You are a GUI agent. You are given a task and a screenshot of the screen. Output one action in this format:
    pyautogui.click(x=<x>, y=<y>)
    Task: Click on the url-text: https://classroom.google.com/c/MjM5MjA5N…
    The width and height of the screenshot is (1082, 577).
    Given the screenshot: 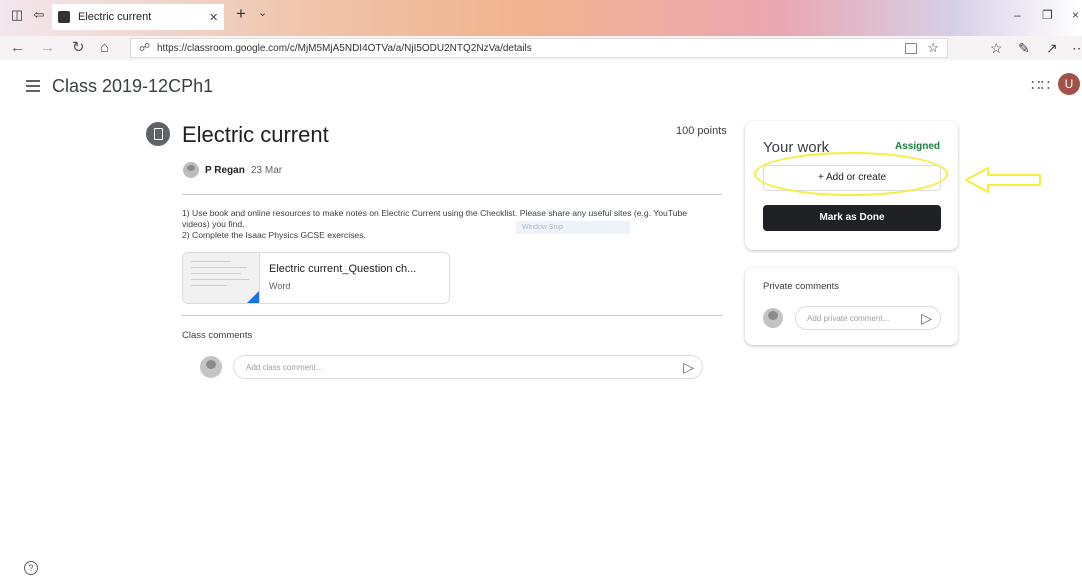 What is the action you would take?
    pyautogui.click(x=344, y=48)
    